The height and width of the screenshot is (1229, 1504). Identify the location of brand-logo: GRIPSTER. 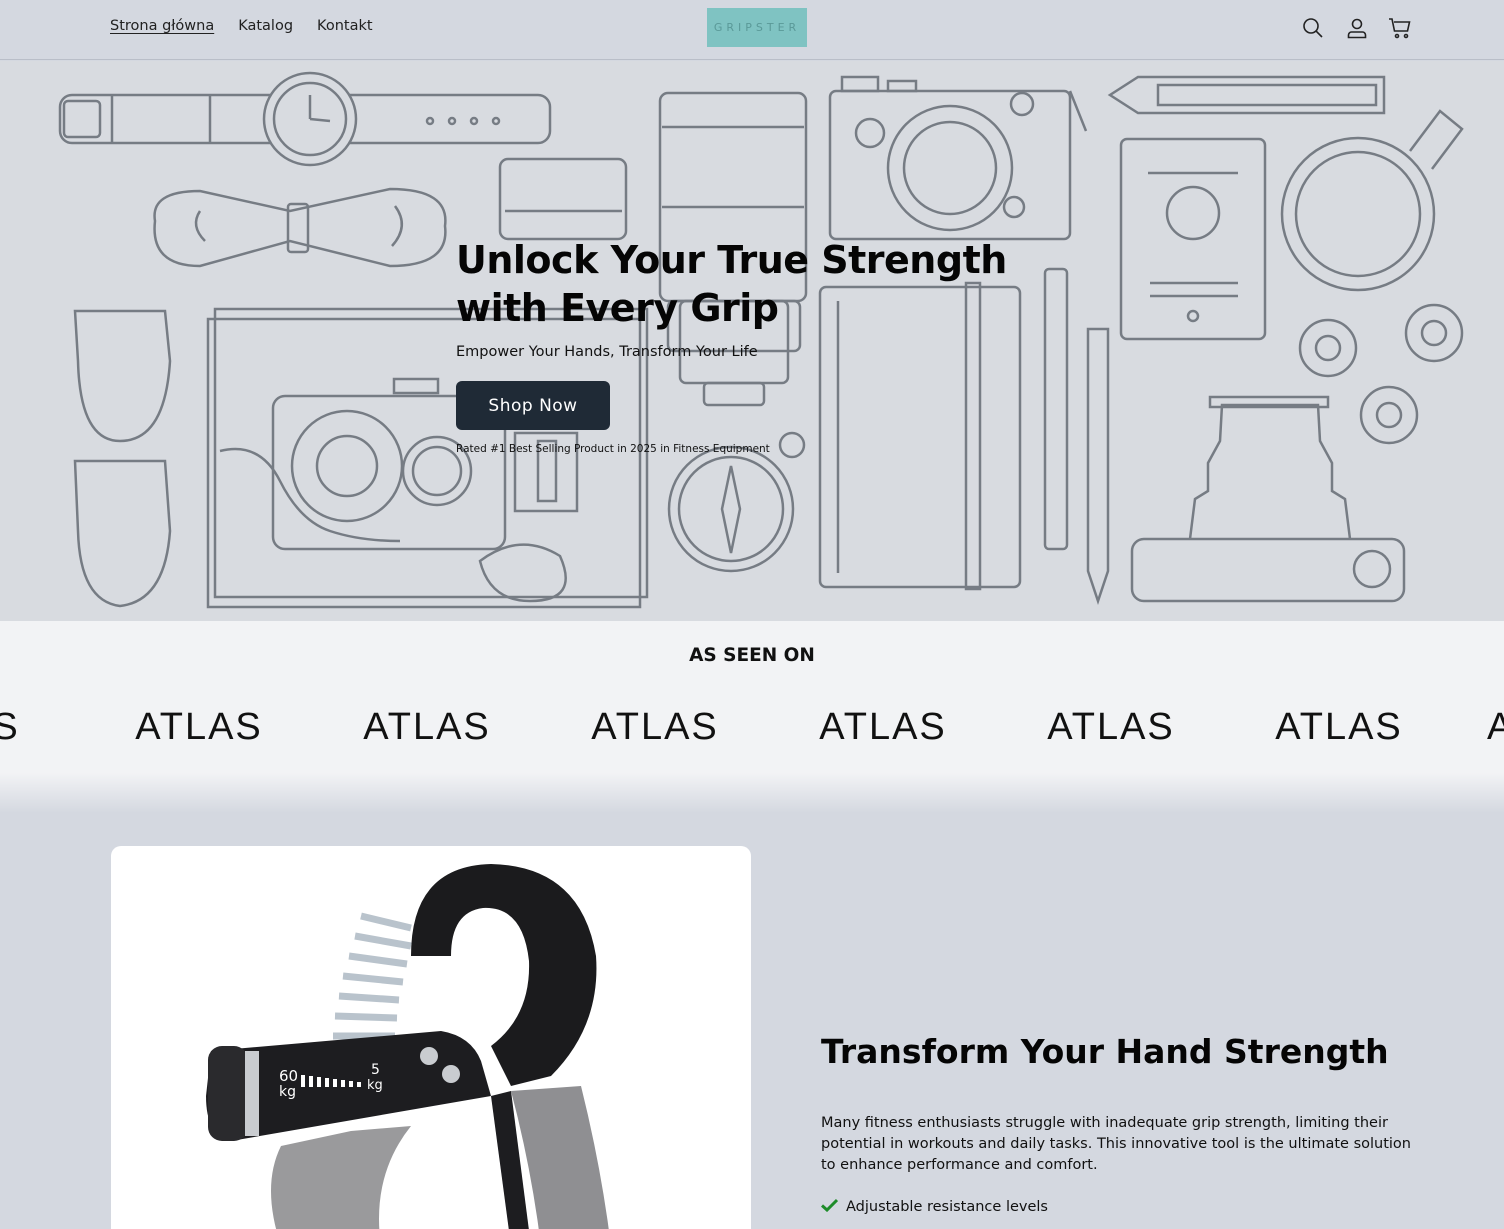
(757, 27).